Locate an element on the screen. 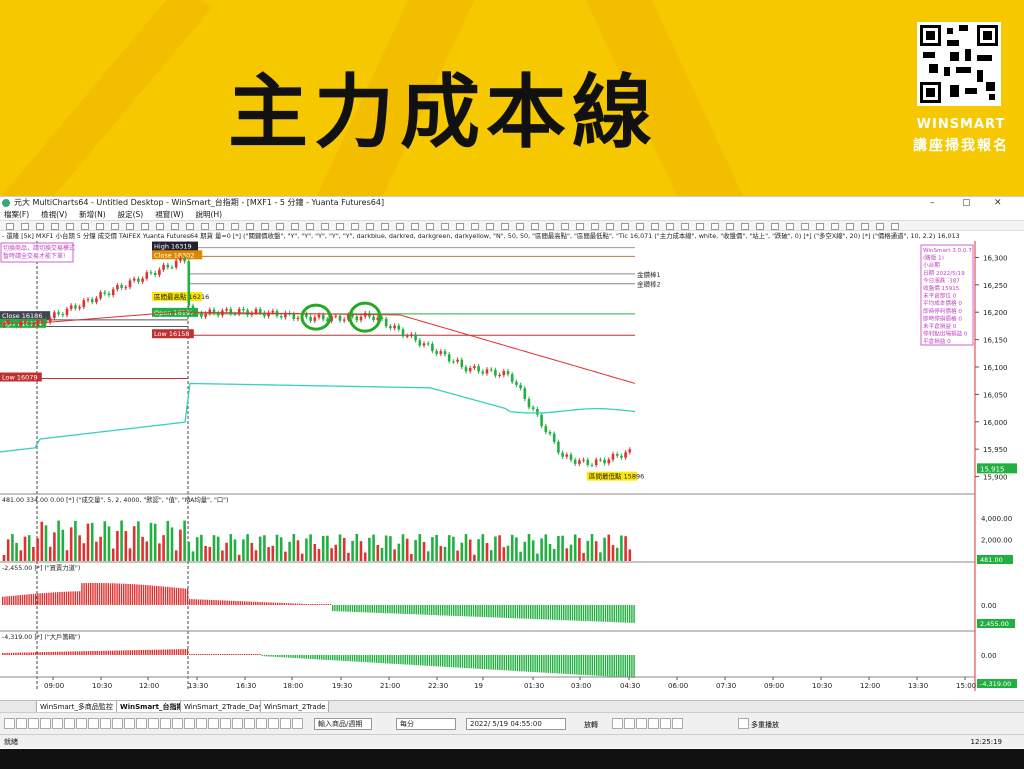 This screenshot has height=769, width=1024. menu-help: 說明(H) is located at coordinates (209, 214).